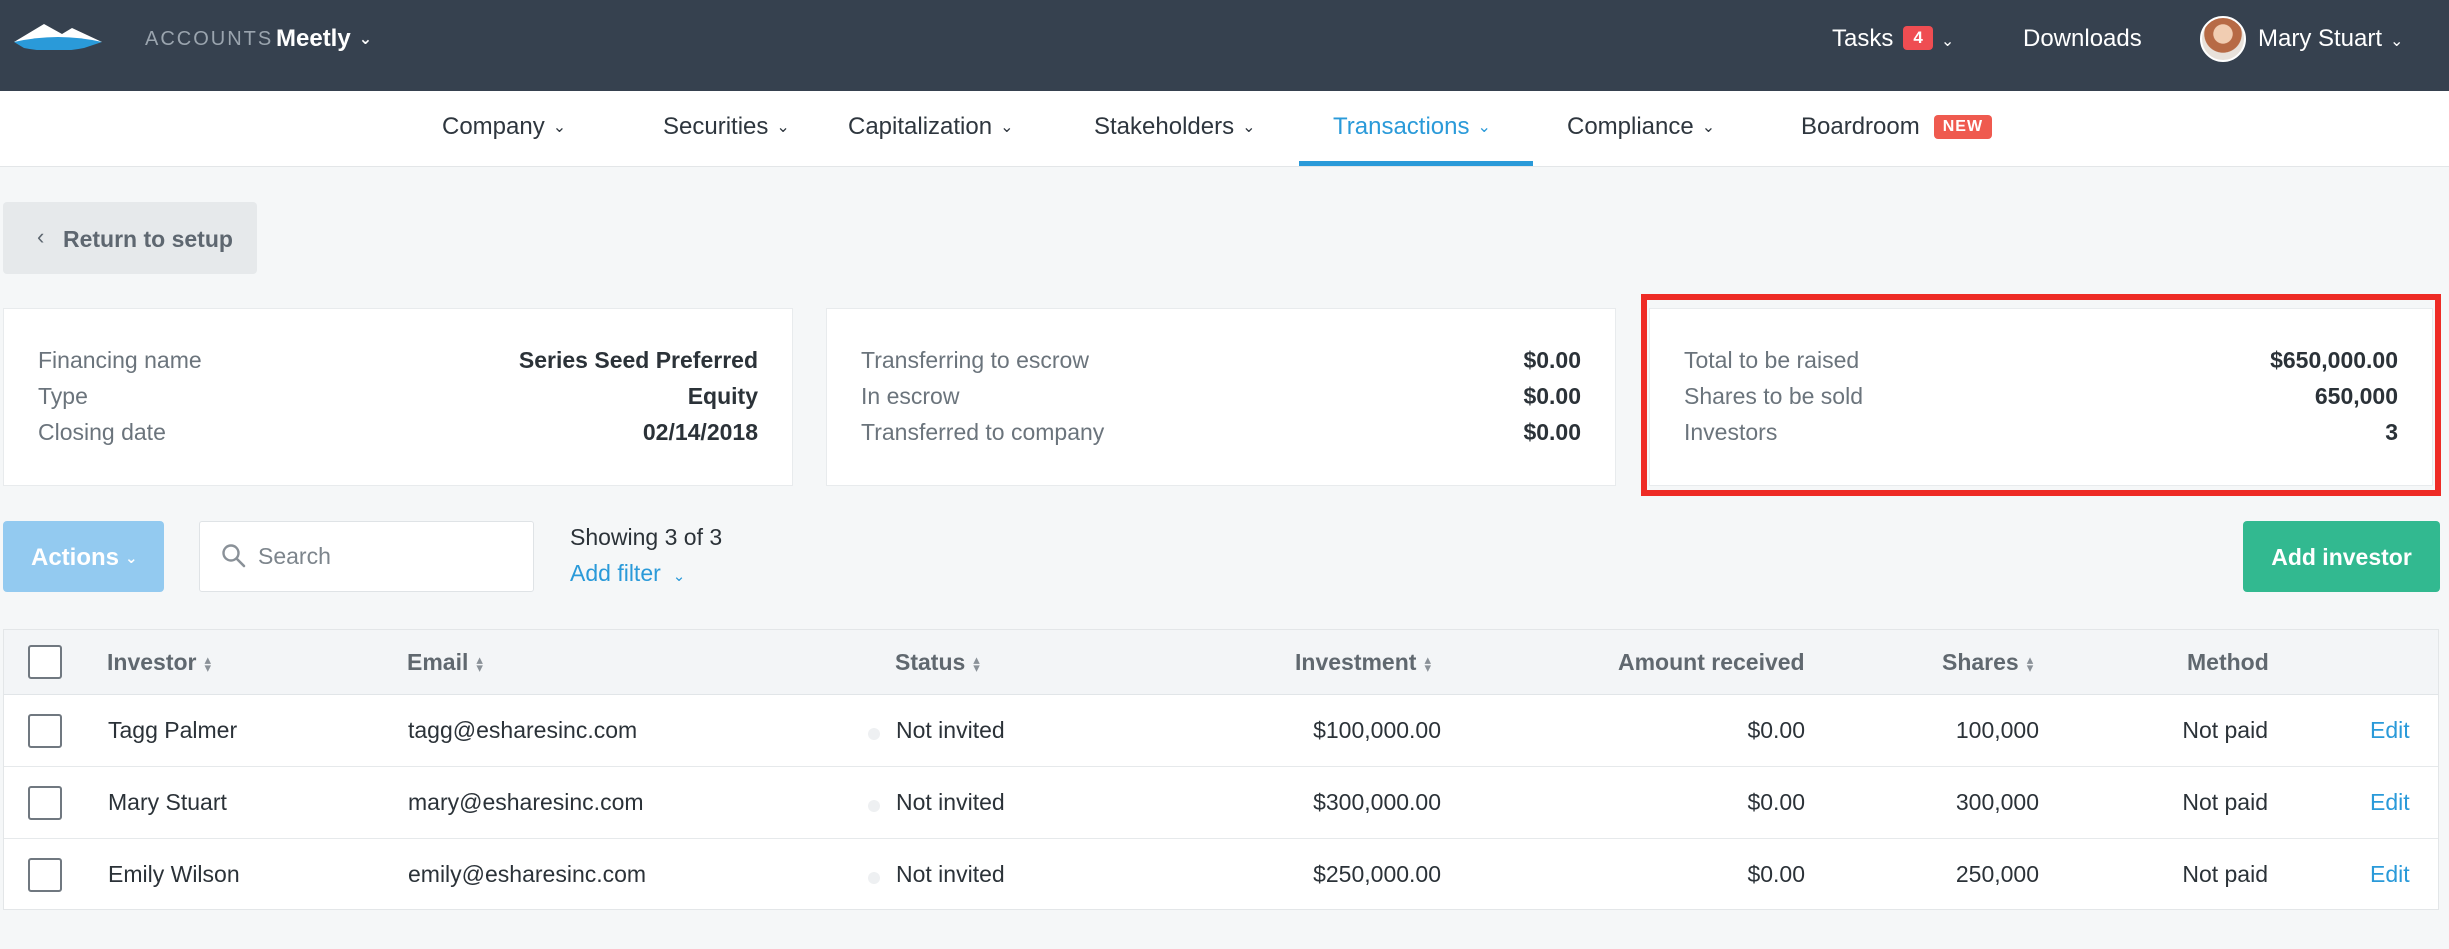  I want to click on nav-label: Capitalization, so click(920, 126).